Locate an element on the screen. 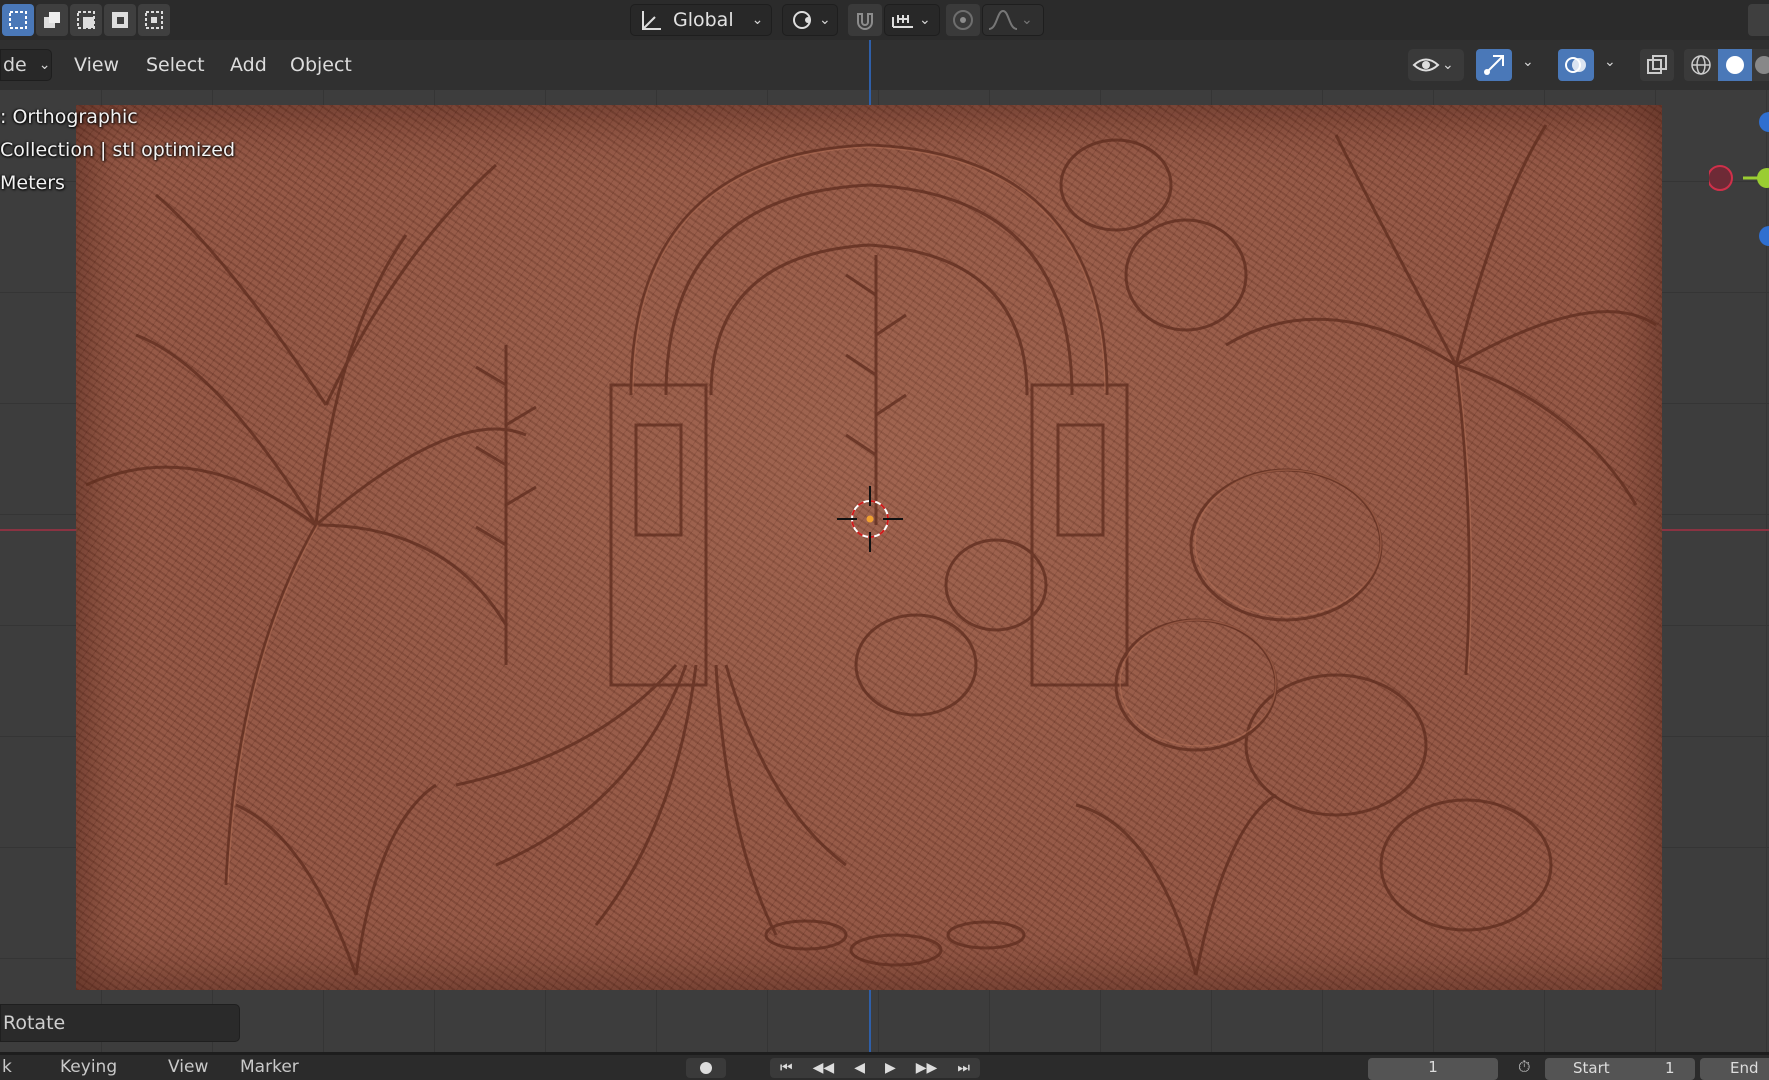 Image resolution: width=1769 pixels, height=1080 pixels. orientation-gizmo-icon is located at coordinates (651, 20).